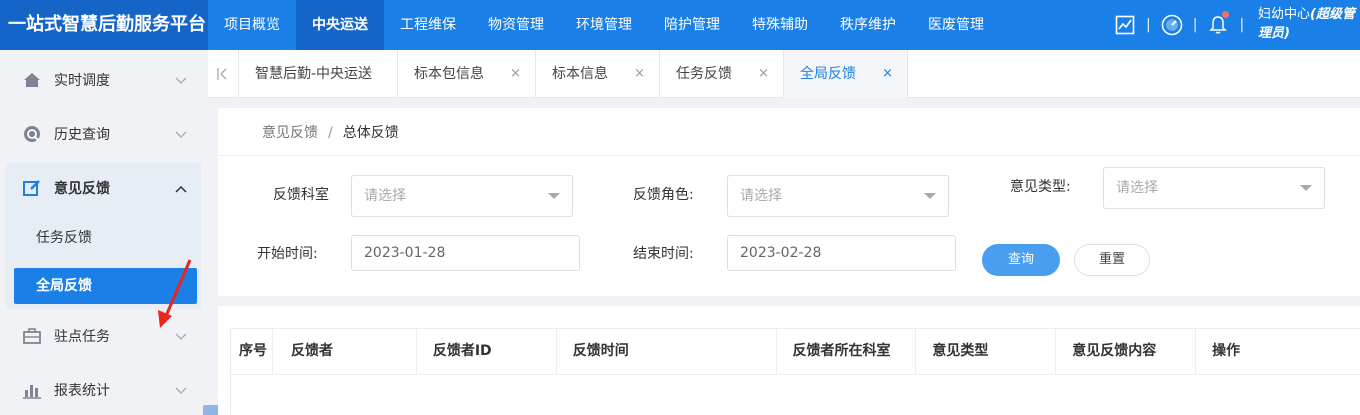 The image size is (1360, 415). Describe the element at coordinates (704, 74) in the screenshot. I see `tab-label: 任务反馈` at that location.